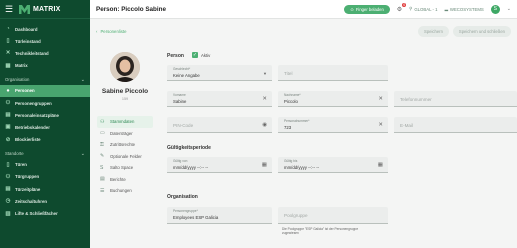 The height and width of the screenshot is (248, 517). What do you see at coordinates (102, 190) in the screenshot?
I see `list-icon: ☰` at bounding box center [102, 190].